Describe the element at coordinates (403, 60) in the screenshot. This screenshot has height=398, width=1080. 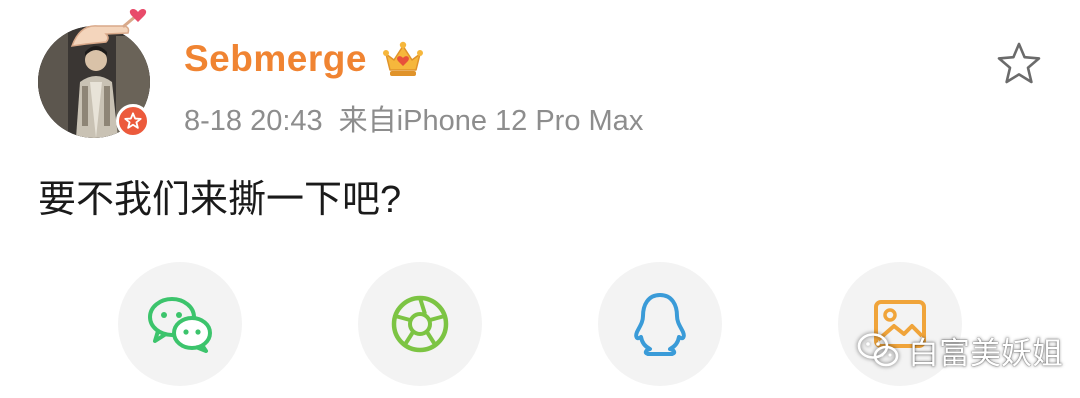
I see `vip-crown-icon` at that location.